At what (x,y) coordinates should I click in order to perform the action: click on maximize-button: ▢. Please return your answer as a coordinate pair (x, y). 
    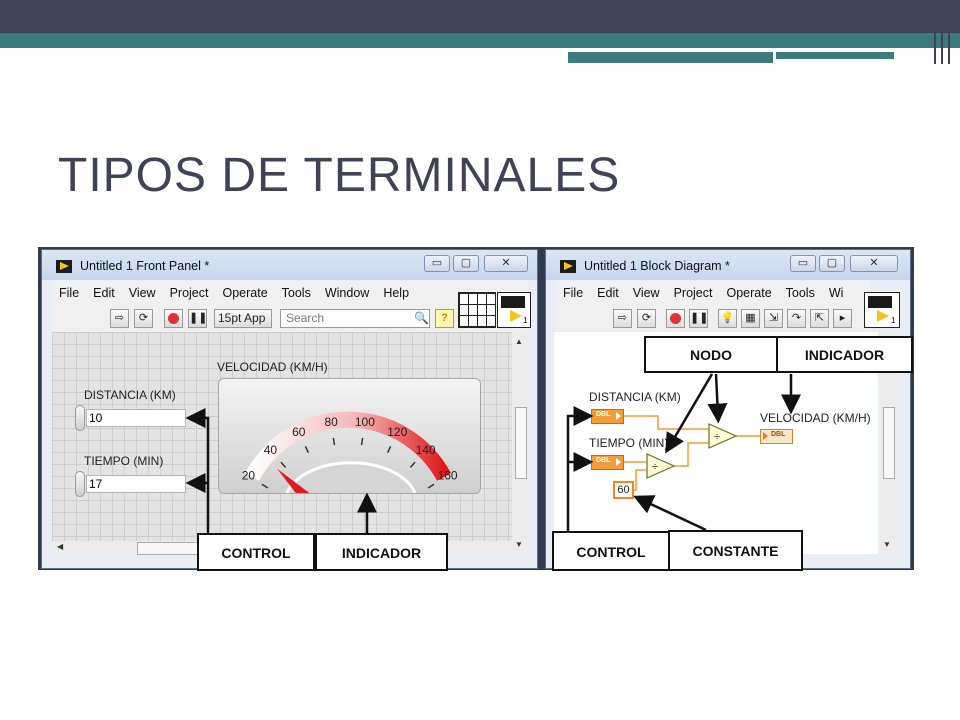
    Looking at the image, I should click on (466, 263).